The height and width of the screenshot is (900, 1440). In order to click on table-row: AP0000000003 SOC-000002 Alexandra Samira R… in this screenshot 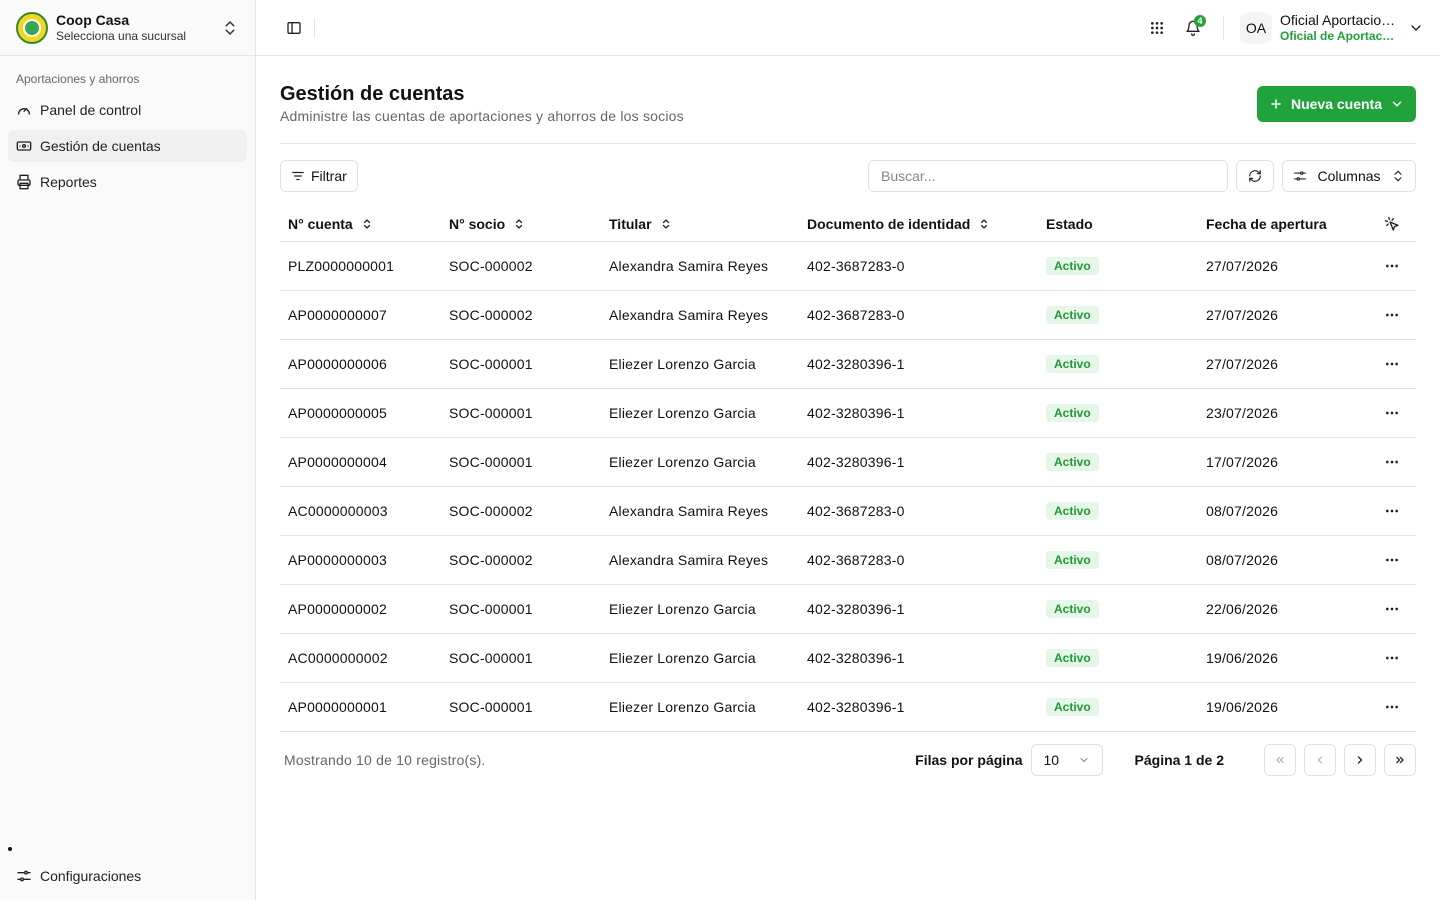, I will do `click(848, 560)`.